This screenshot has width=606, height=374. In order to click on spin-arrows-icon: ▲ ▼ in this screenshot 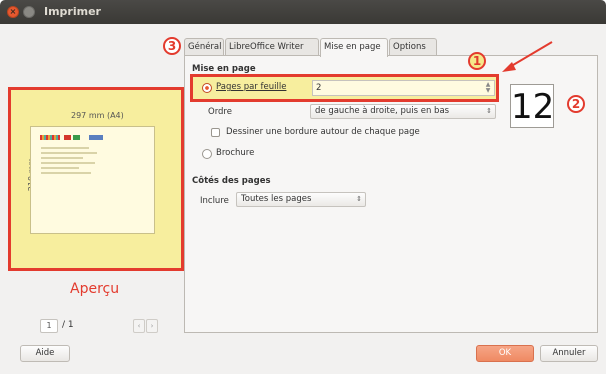, I will do `click(488, 88)`.